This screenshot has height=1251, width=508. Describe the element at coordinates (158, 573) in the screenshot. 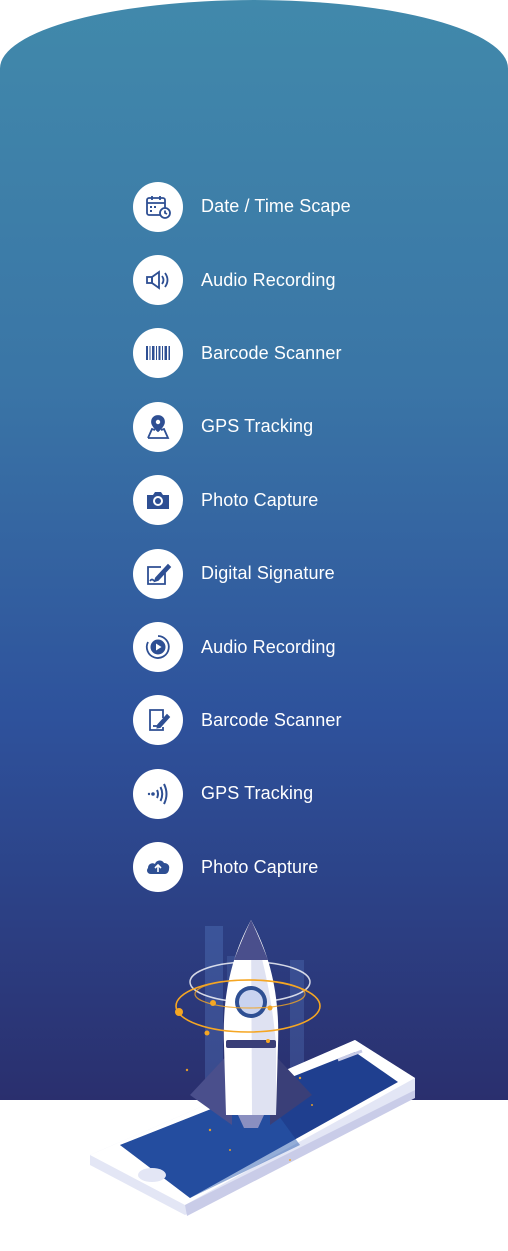

I see `signature-pen-icon` at that location.